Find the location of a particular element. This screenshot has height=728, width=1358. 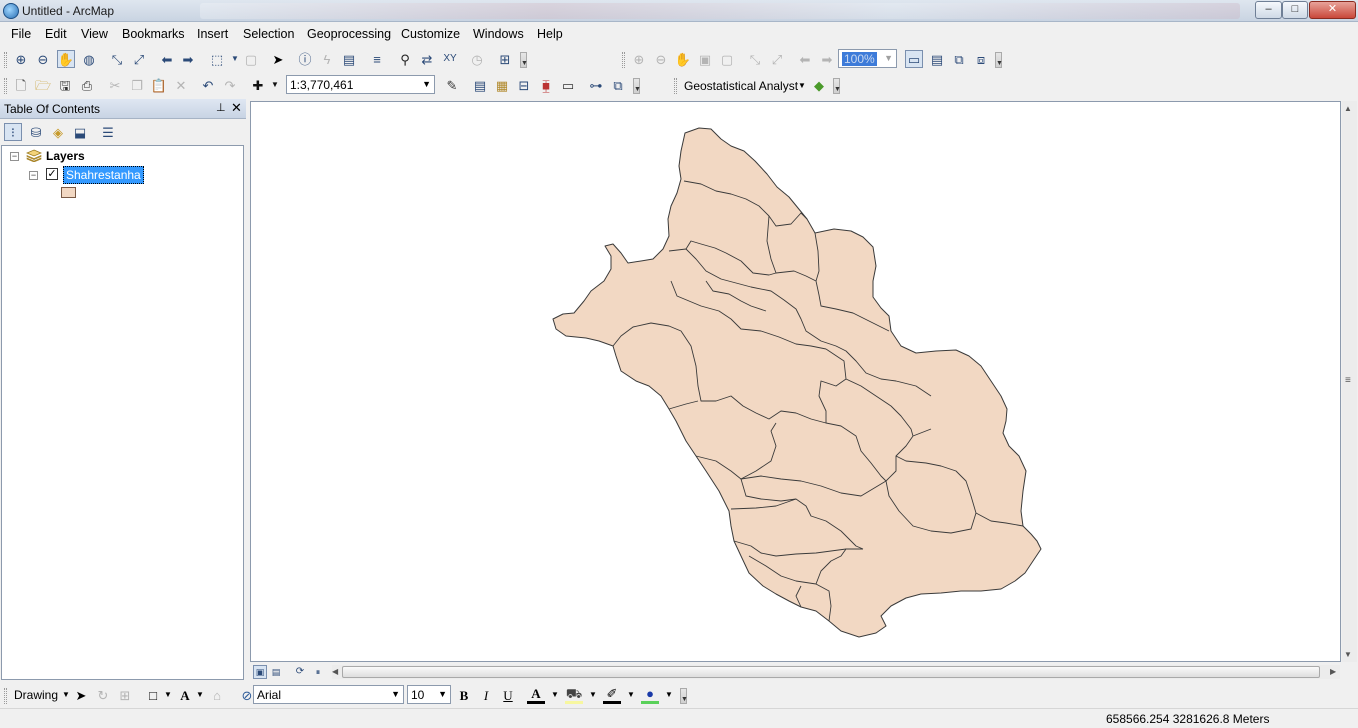

scroll-down-arrow-icon: ▼ is located at coordinates (1348, 654).